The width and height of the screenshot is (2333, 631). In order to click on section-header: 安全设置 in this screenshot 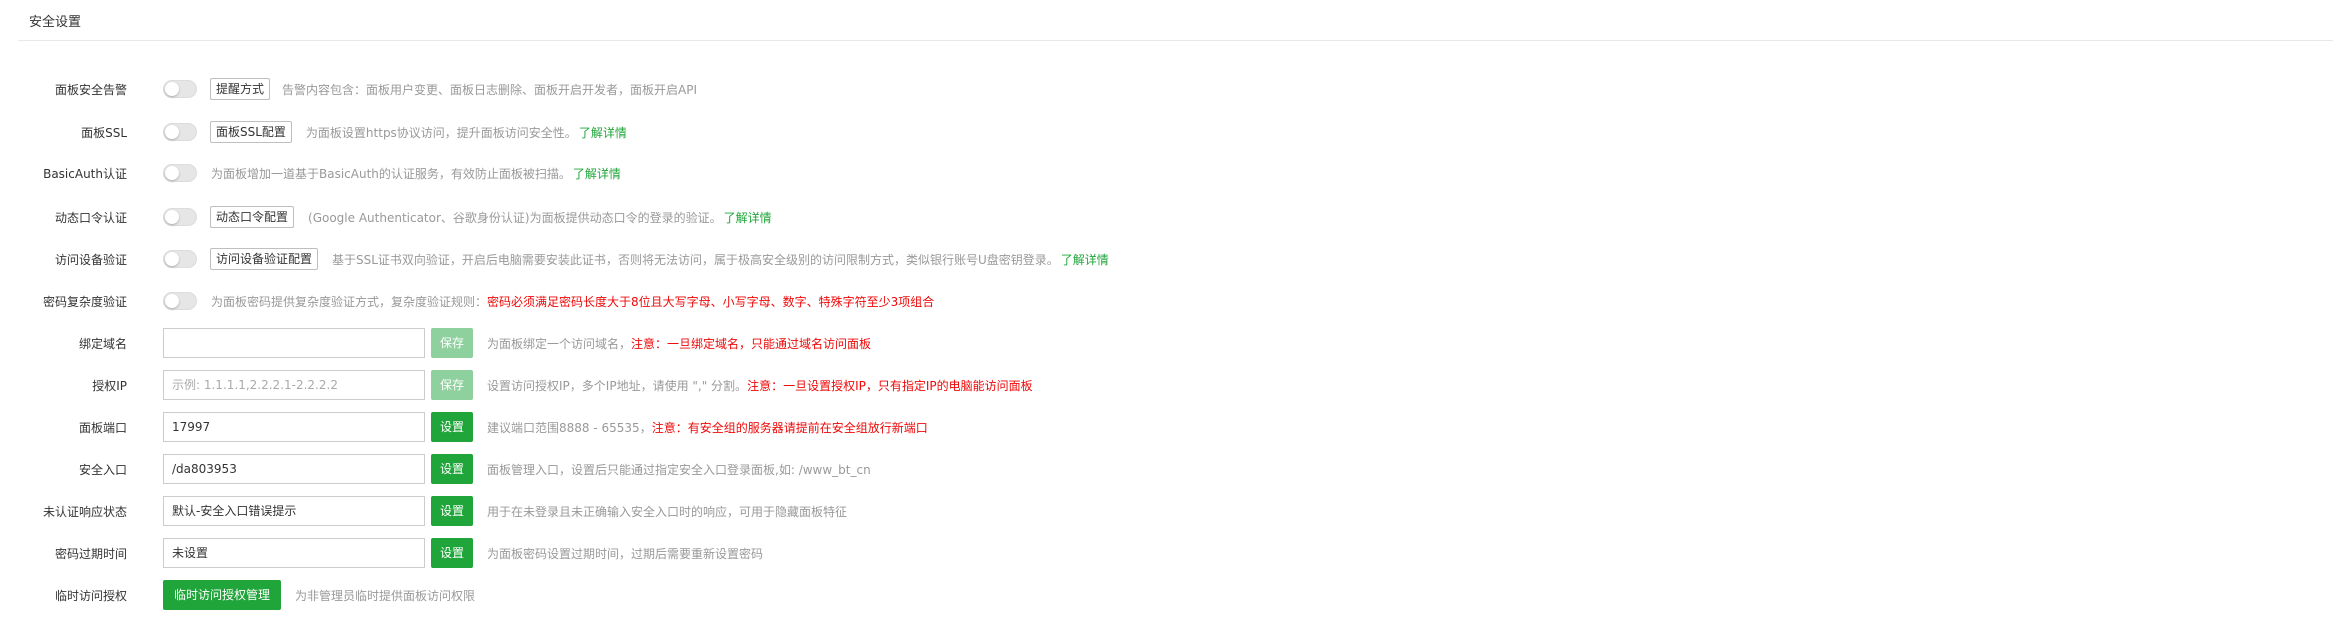, I will do `click(1175, 20)`.